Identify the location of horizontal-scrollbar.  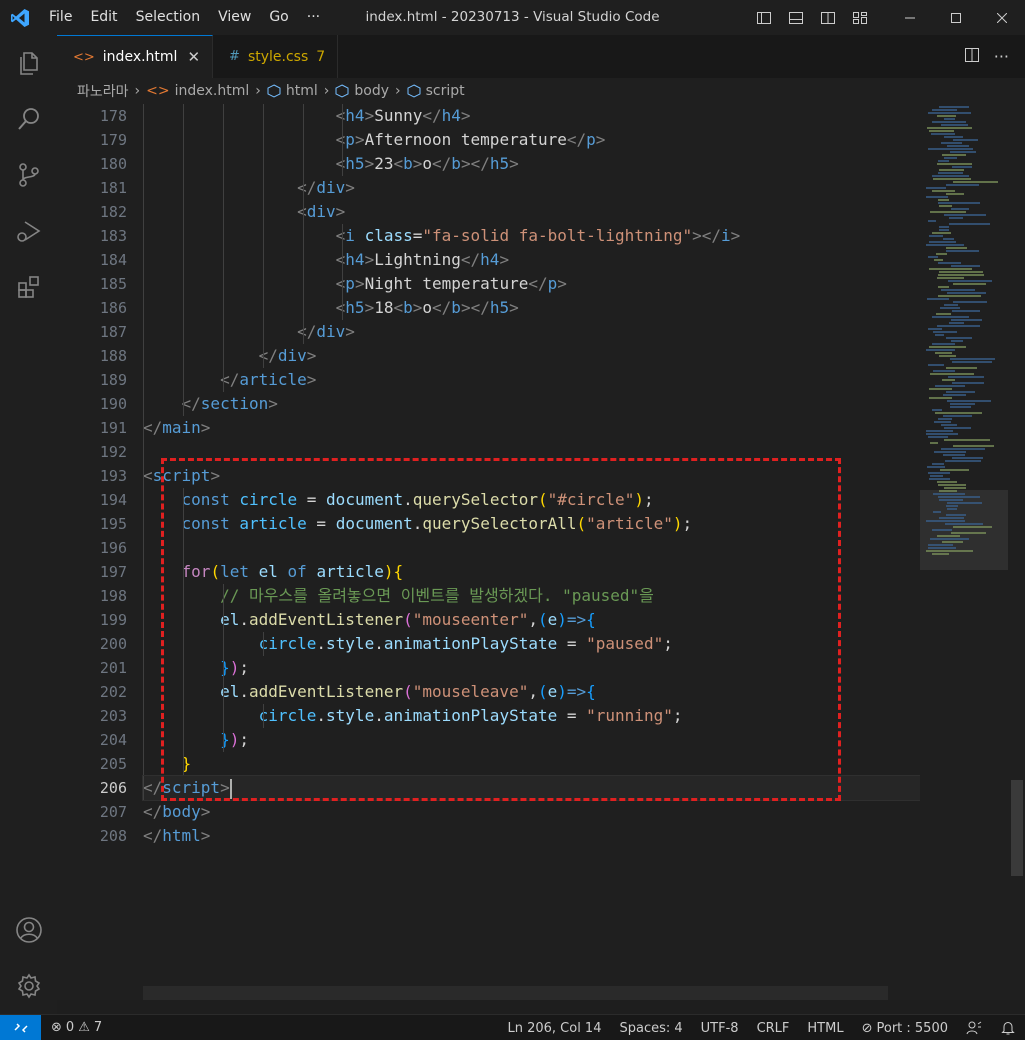
(515, 993).